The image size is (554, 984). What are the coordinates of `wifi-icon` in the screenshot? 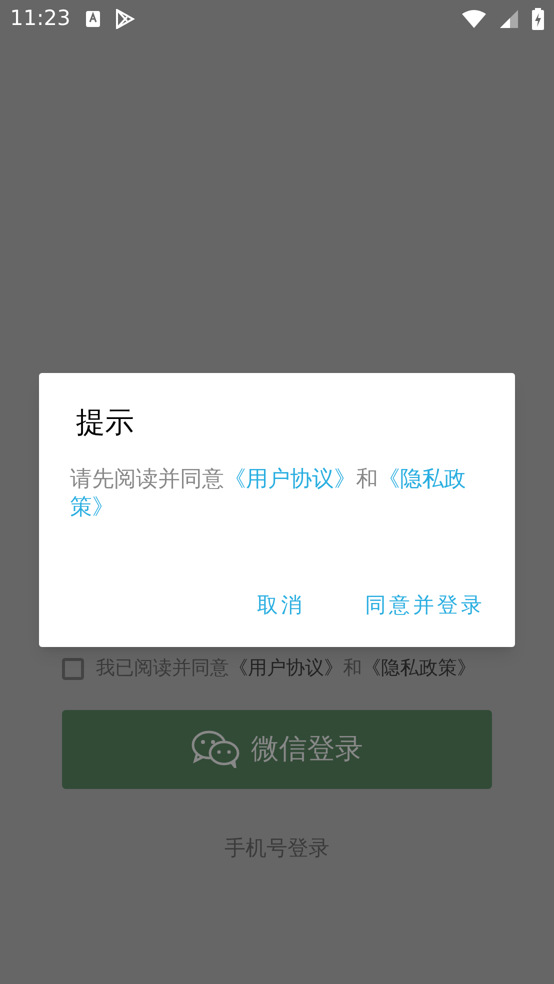 It's located at (474, 19).